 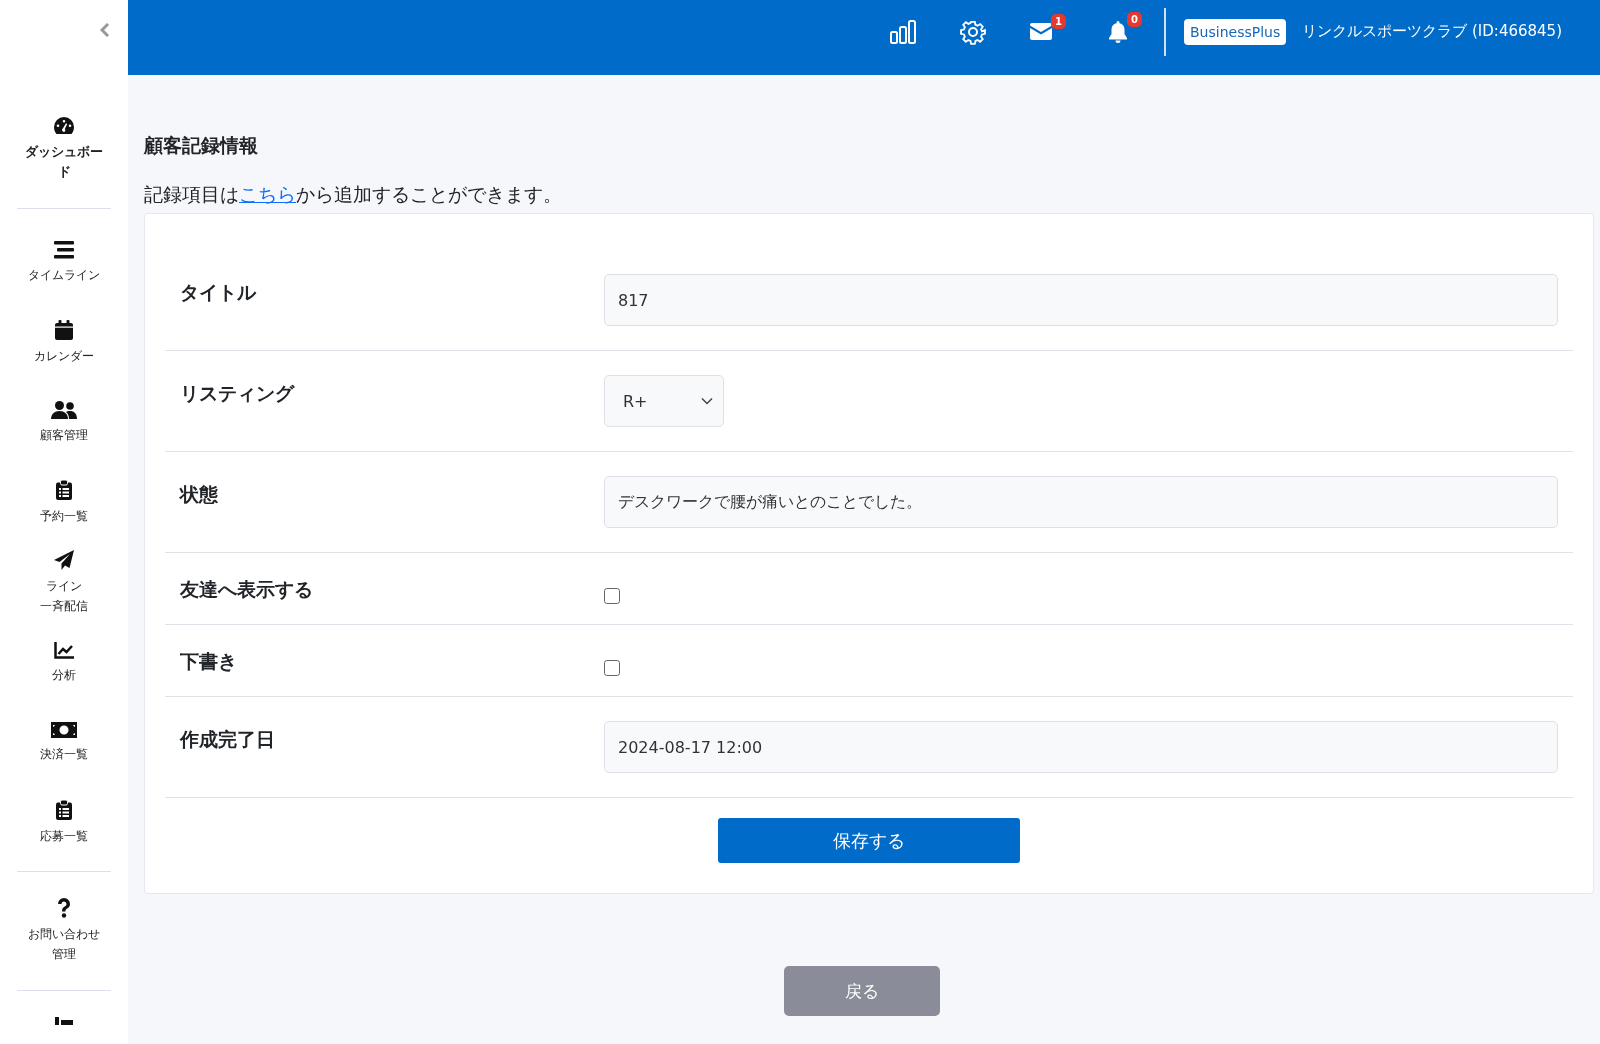 I want to click on mail-icon, so click(x=1041, y=31).